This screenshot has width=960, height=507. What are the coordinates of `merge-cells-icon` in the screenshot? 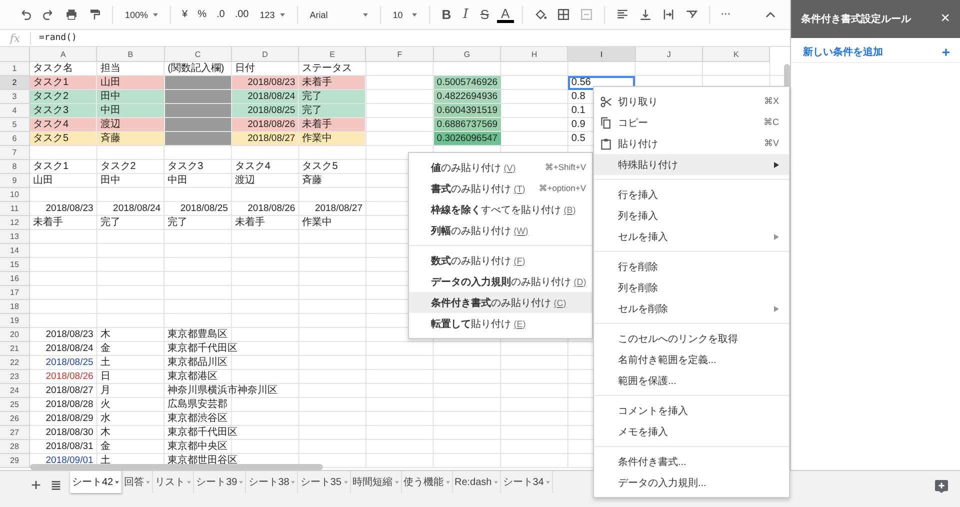 It's located at (586, 14).